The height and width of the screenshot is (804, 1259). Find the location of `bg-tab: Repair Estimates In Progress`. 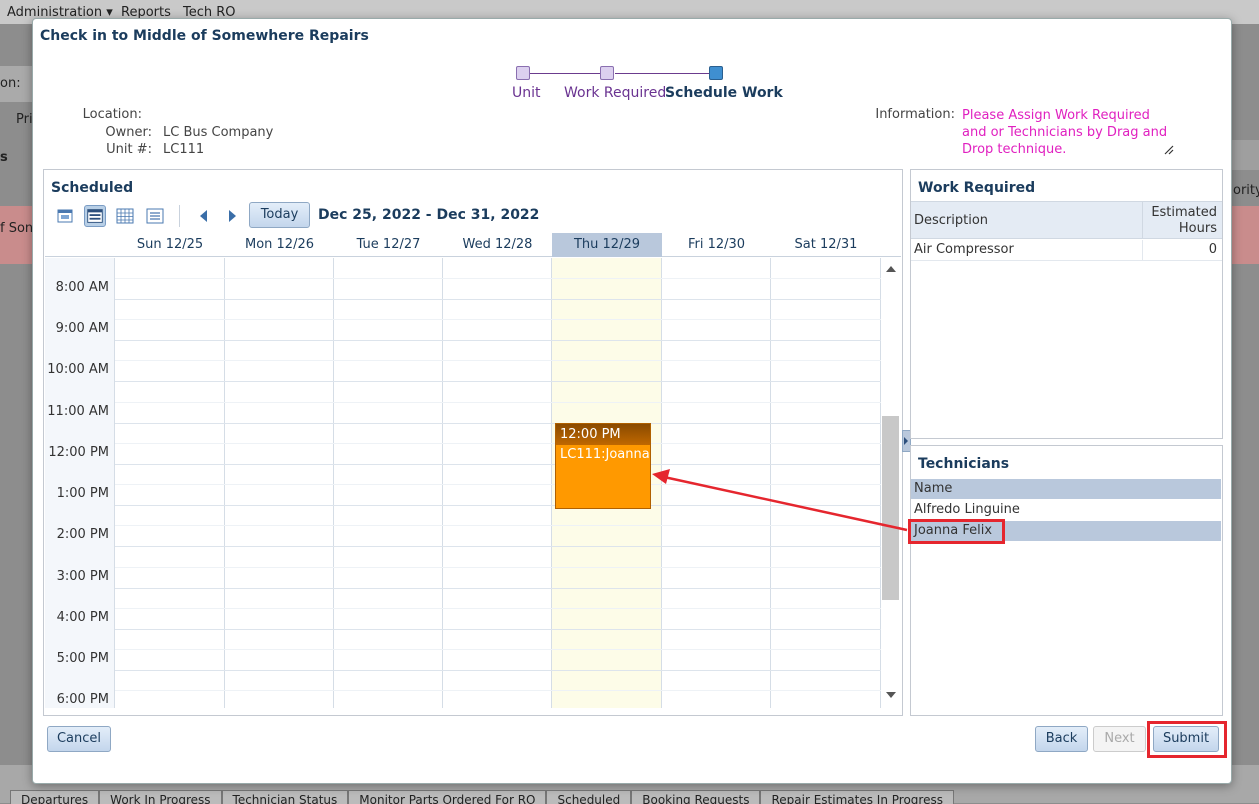

bg-tab: Repair Estimates In Progress is located at coordinates (857, 797).